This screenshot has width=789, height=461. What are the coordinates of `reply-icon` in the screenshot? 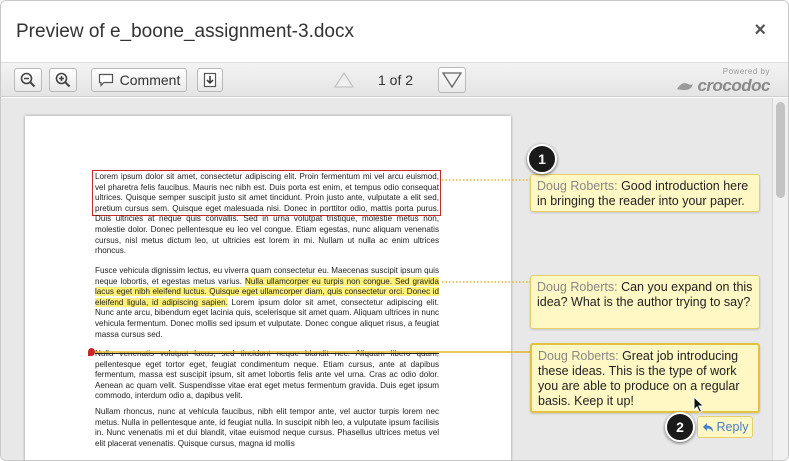 It's located at (707, 427).